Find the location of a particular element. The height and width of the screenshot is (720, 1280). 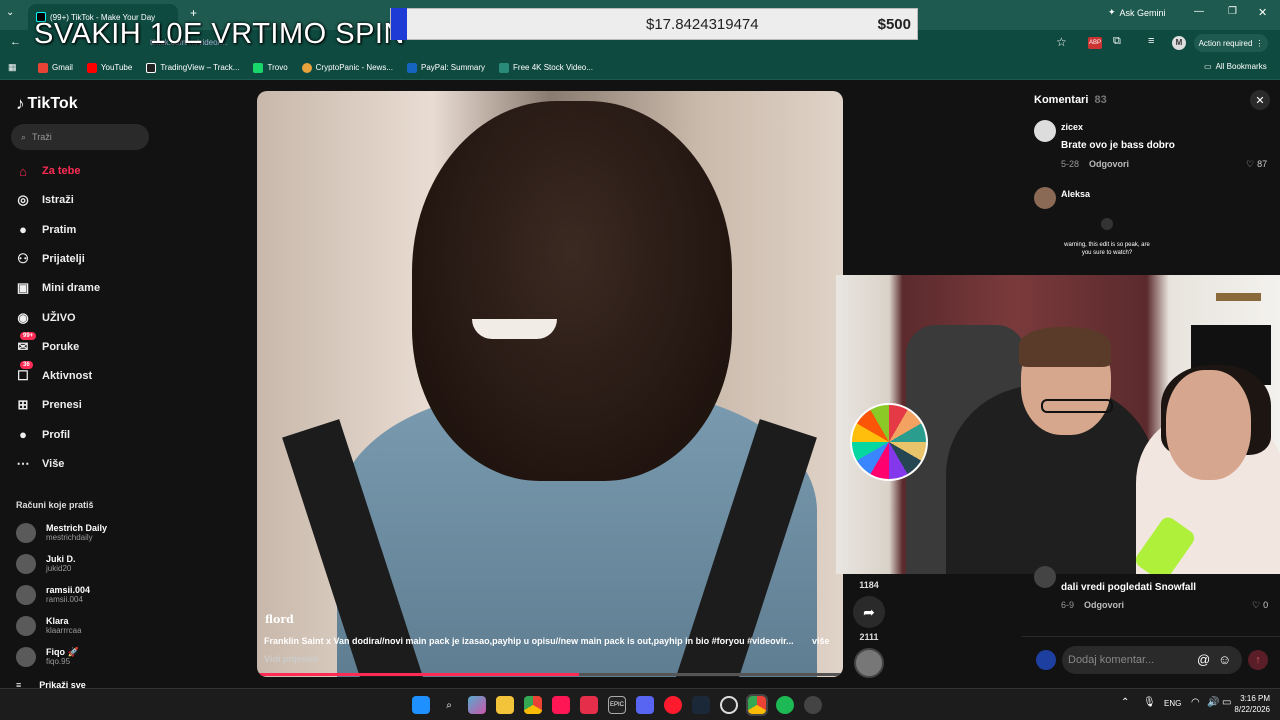

profile-avatar-icon: M is located at coordinates (1179, 43).